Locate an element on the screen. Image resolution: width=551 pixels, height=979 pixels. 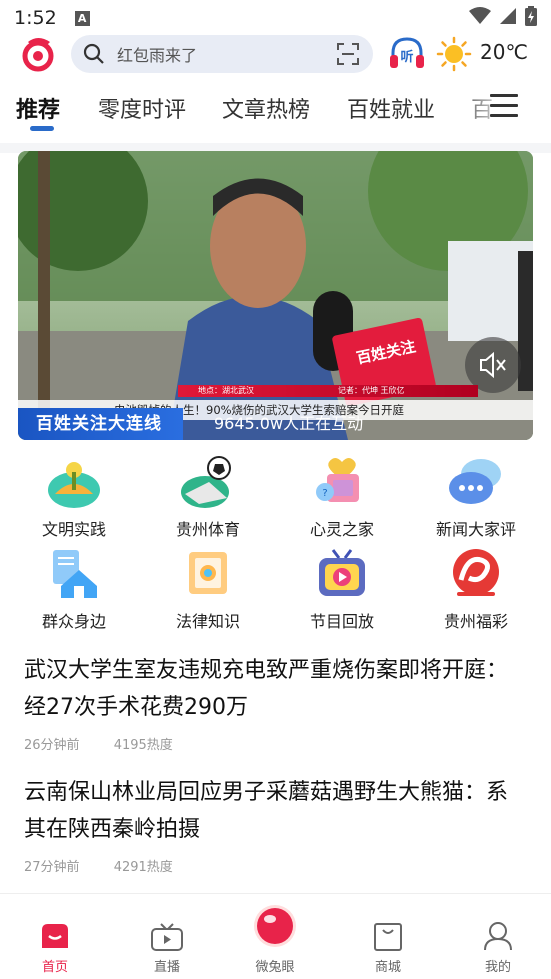
news-title: 武汉大学生室友违规充电致严重烧伤案即将开庭：经27次手术花费290万 is located at coordinates (276, 689).